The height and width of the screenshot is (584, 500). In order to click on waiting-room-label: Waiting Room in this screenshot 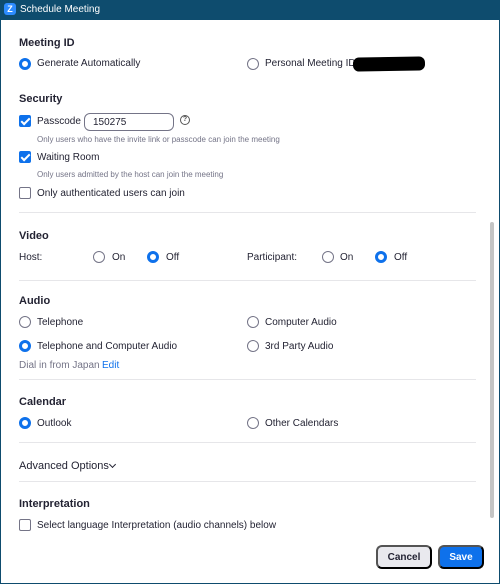, I will do `click(68, 157)`.